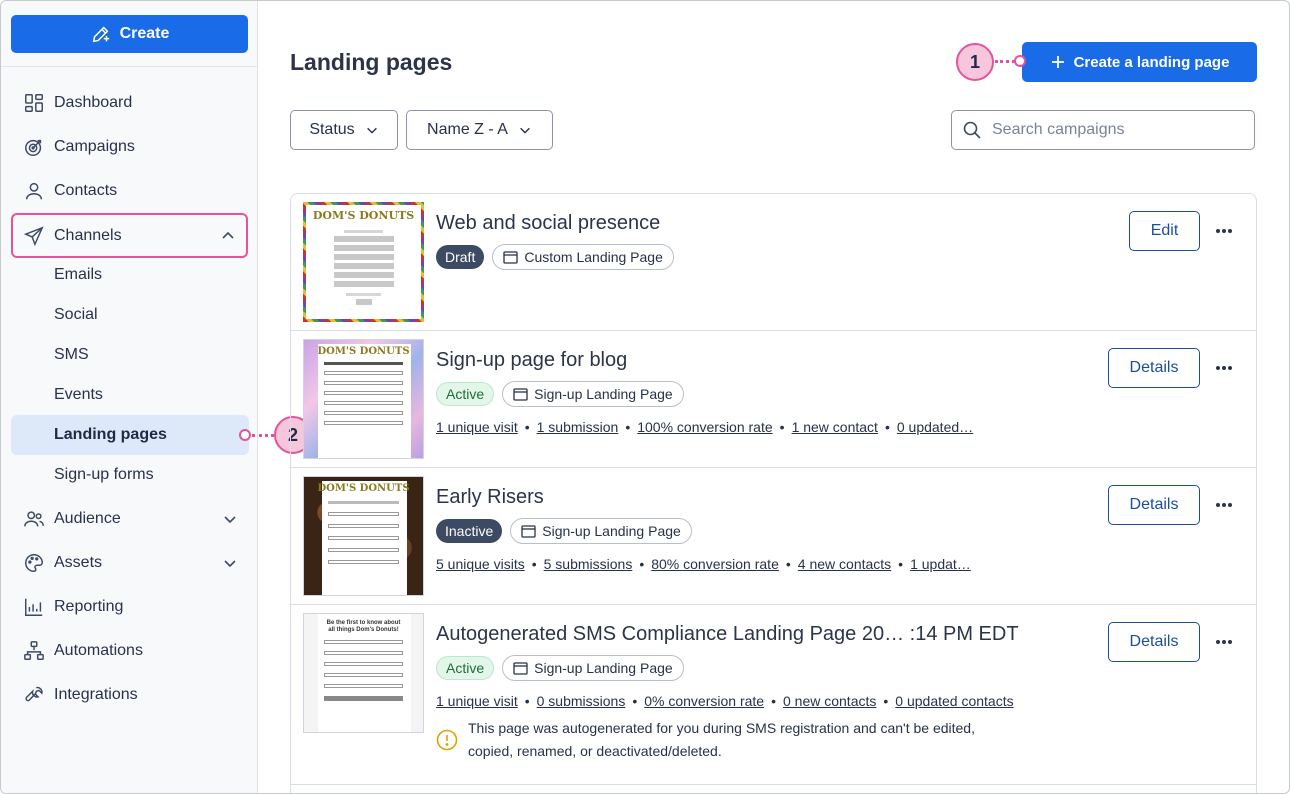 This screenshot has height=794, width=1290. I want to click on sidebar-item-channels: Channels, so click(129, 235).